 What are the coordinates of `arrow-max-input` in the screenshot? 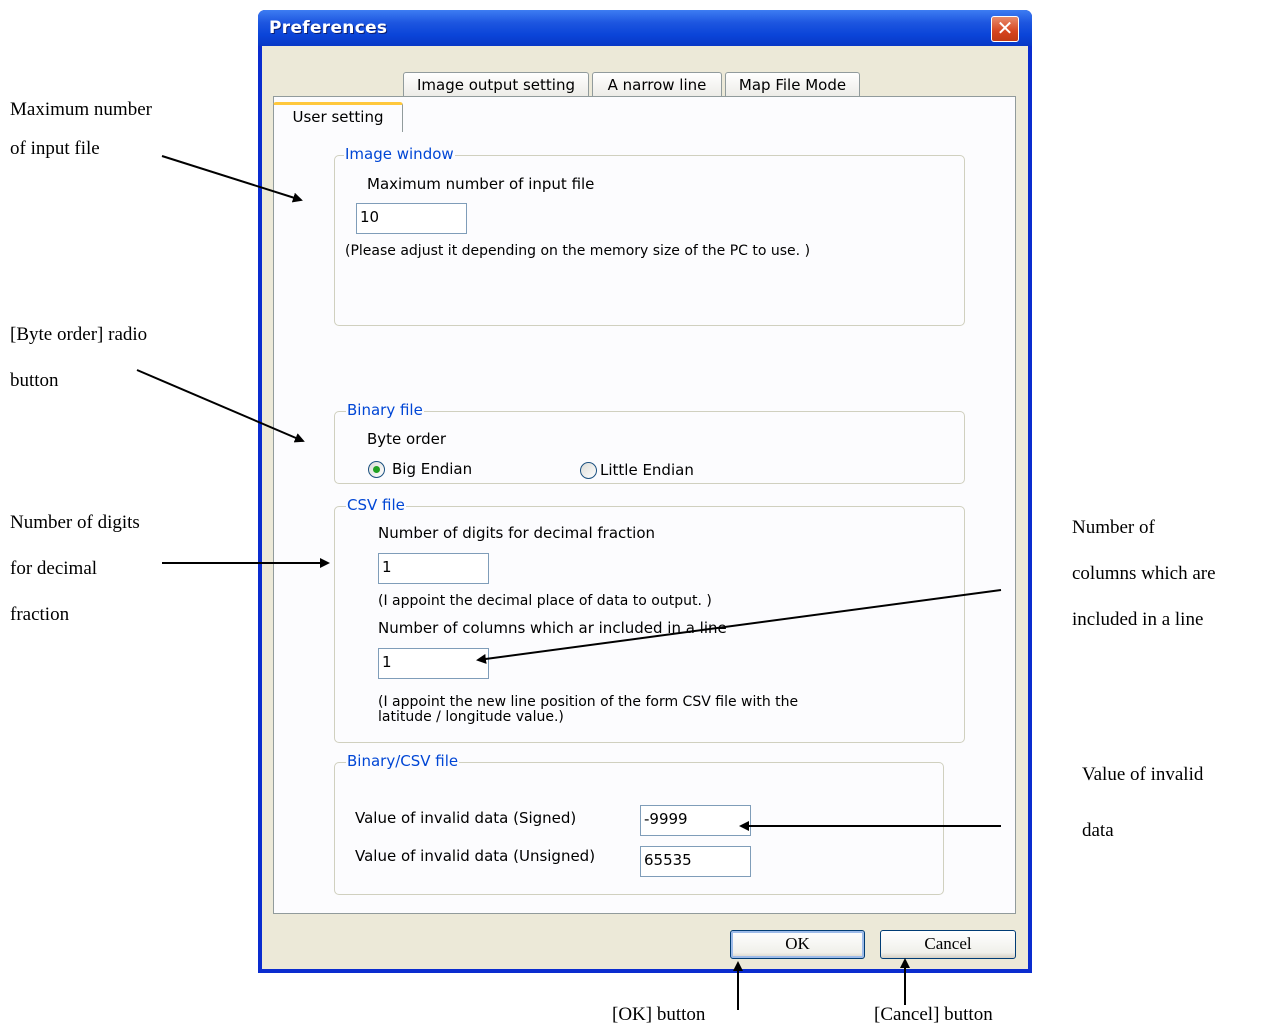 It's located at (232, 179).